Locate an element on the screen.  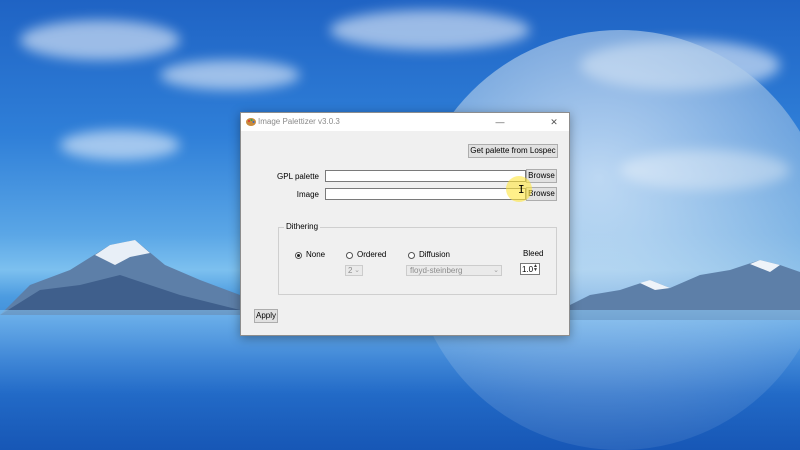
diffusion-method-select: floyd-steinberg ⌄ is located at coordinates (454, 270).